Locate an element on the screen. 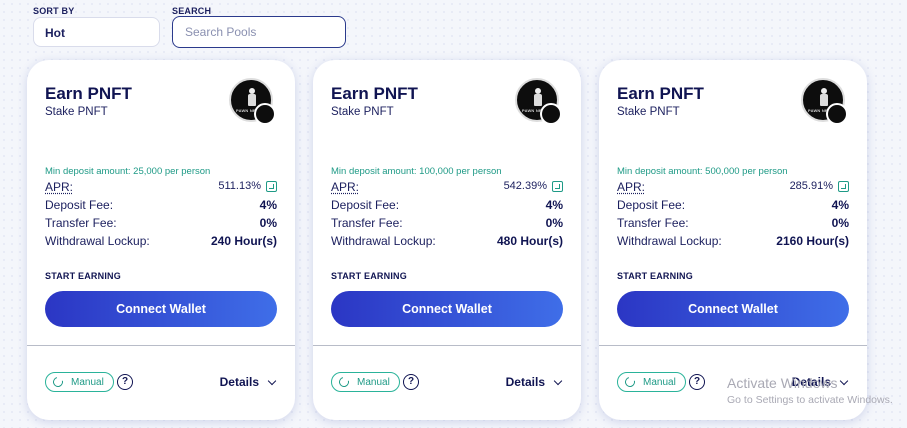 This screenshot has width=907, height=428. lockup-row: Withdrawal Lockup: 2160 Hour(s) is located at coordinates (733, 242).